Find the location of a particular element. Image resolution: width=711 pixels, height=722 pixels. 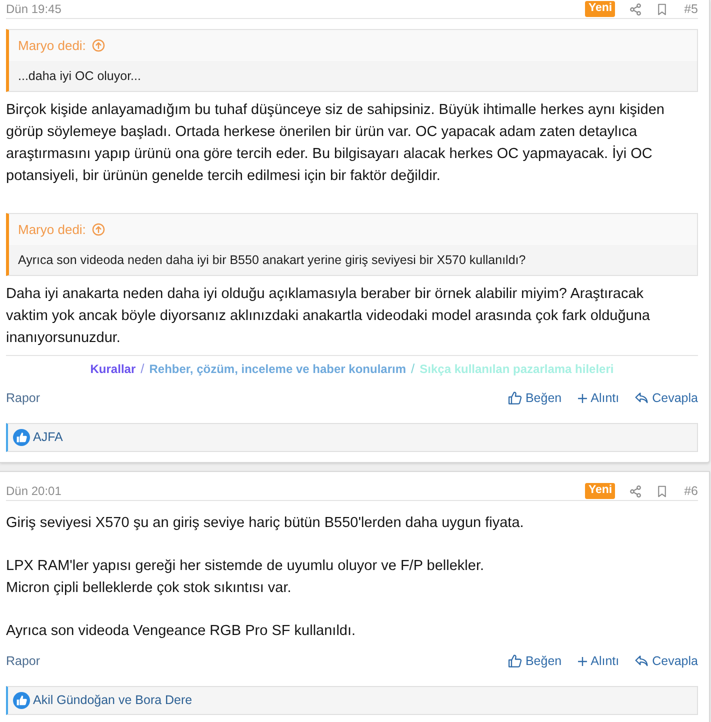

post-text: Ayrıca son videoda Vengeance RGB Pro SF kullanıldı. is located at coordinates (181, 631).